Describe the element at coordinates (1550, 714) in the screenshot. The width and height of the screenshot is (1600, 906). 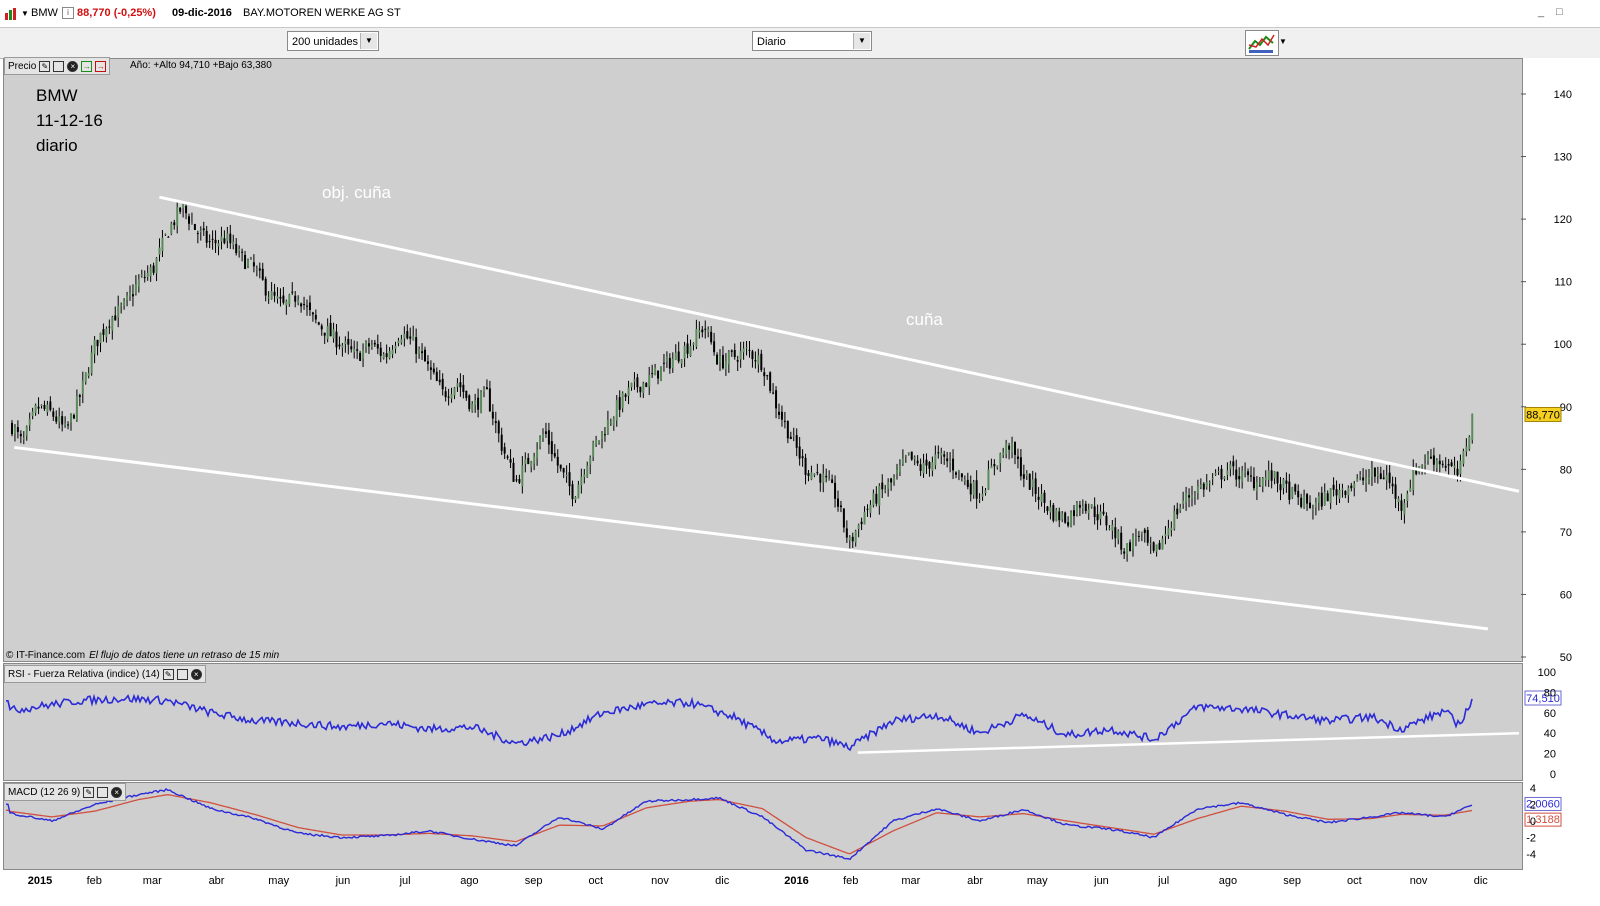
I see `rsi-y-tick-label: 60` at that location.